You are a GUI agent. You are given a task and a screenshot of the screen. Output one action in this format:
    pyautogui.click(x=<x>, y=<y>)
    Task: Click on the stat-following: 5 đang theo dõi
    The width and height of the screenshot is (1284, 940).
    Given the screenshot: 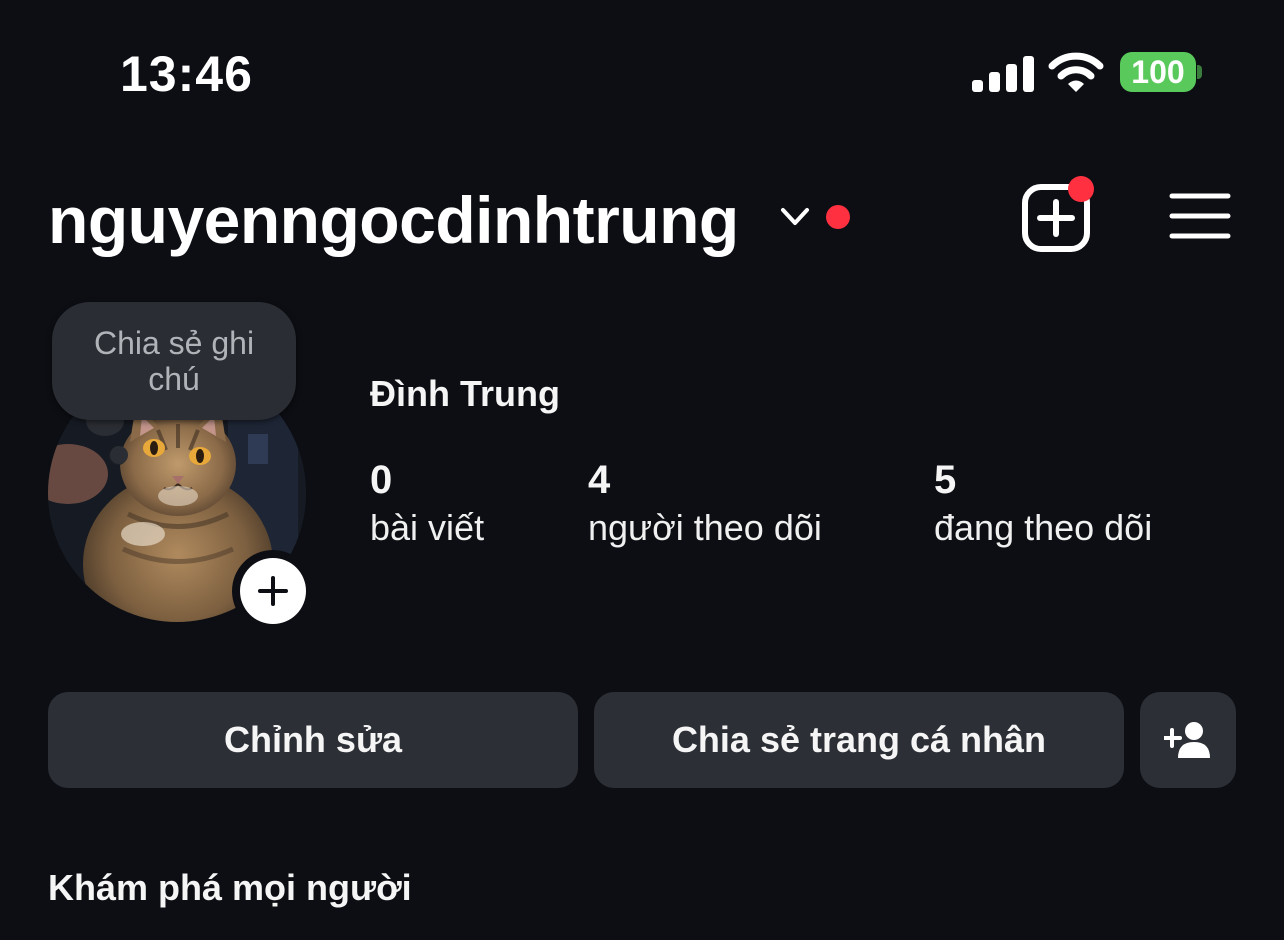 What is the action you would take?
    pyautogui.click(x=1043, y=504)
    